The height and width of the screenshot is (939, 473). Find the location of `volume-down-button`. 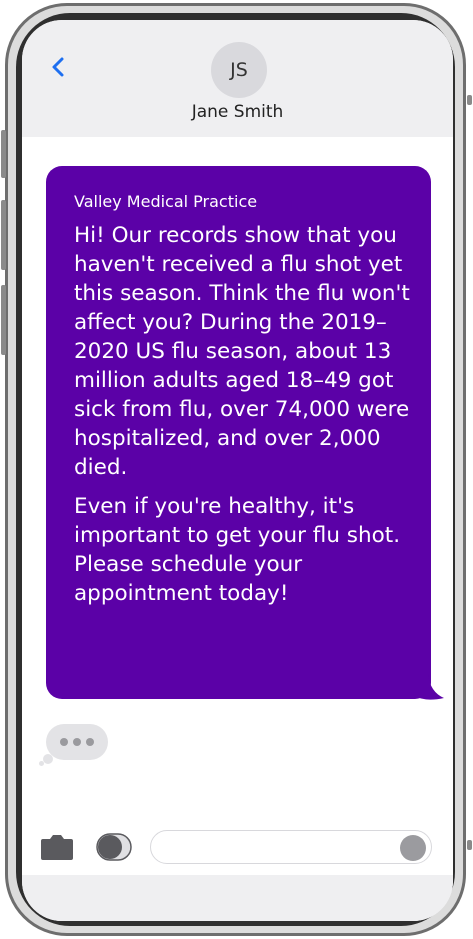

volume-down-button is located at coordinates (3, 320).